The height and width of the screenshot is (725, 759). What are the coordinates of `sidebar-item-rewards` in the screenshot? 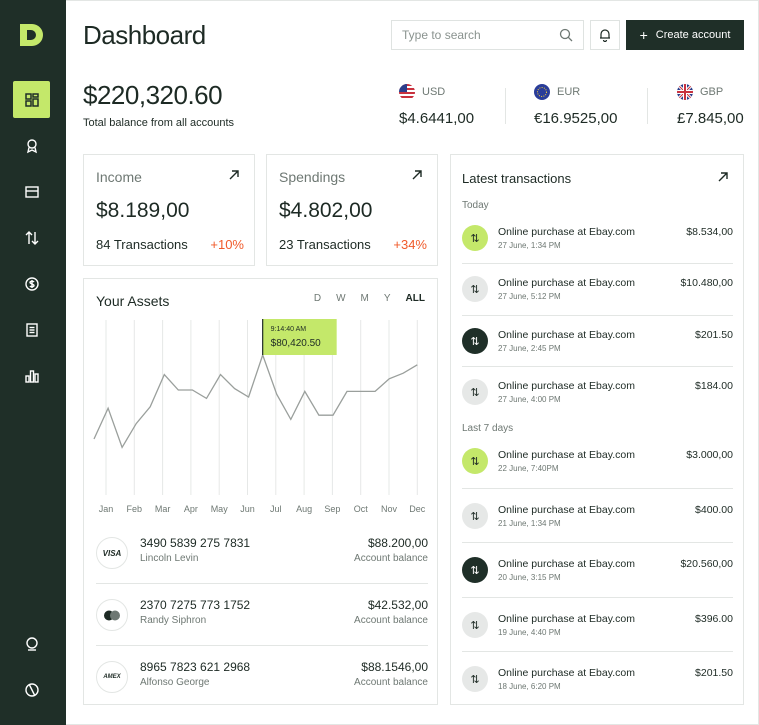 It's located at (31, 145).